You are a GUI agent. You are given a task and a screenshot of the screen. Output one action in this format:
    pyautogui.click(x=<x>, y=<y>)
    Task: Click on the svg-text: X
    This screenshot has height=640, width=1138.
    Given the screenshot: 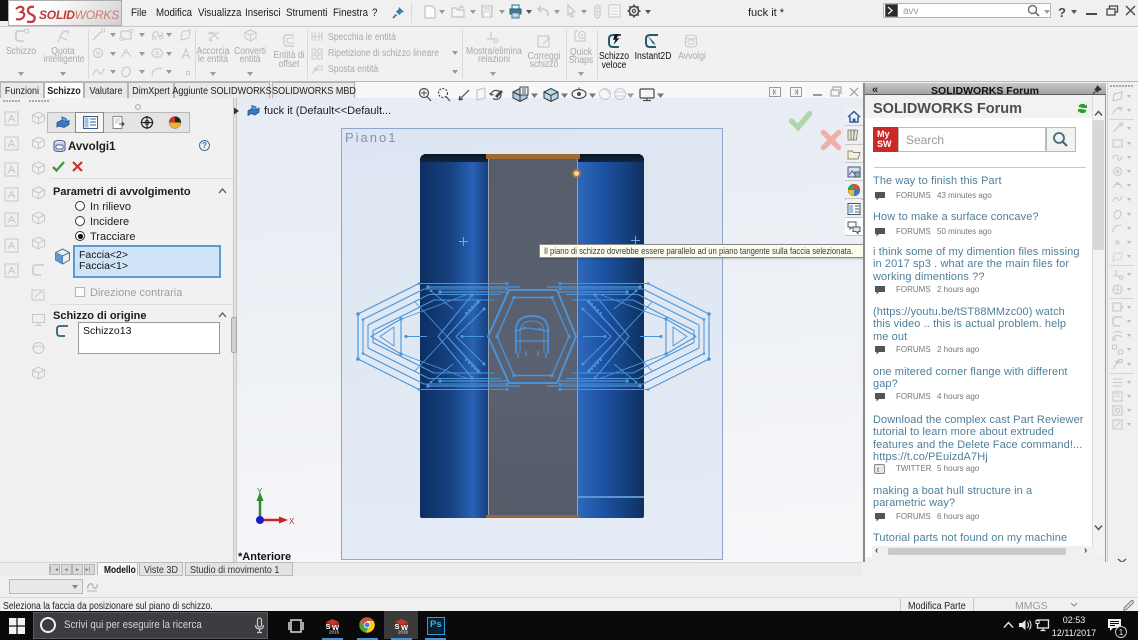 What is the action you would take?
    pyautogui.click(x=292, y=521)
    